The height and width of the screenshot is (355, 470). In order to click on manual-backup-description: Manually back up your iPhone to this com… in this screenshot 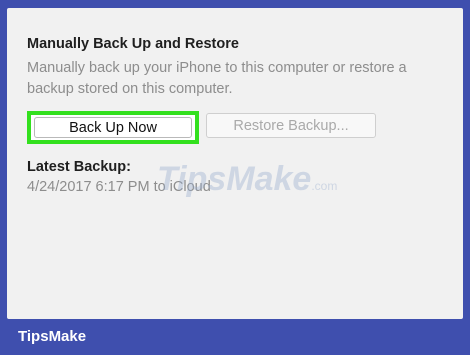, I will do `click(217, 78)`.